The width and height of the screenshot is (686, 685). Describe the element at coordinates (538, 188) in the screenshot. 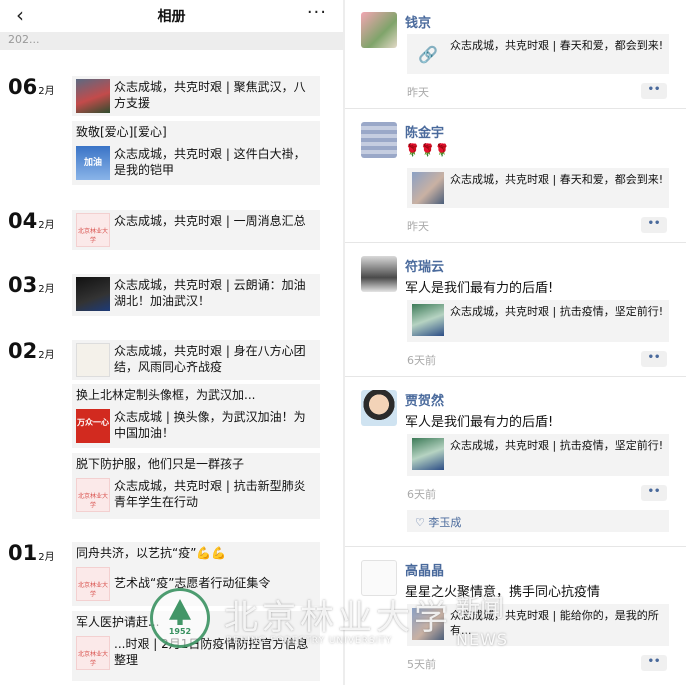

I see `shared-link: 众志成城，共克时艰 | 春天和爱，都会到来!` at that location.